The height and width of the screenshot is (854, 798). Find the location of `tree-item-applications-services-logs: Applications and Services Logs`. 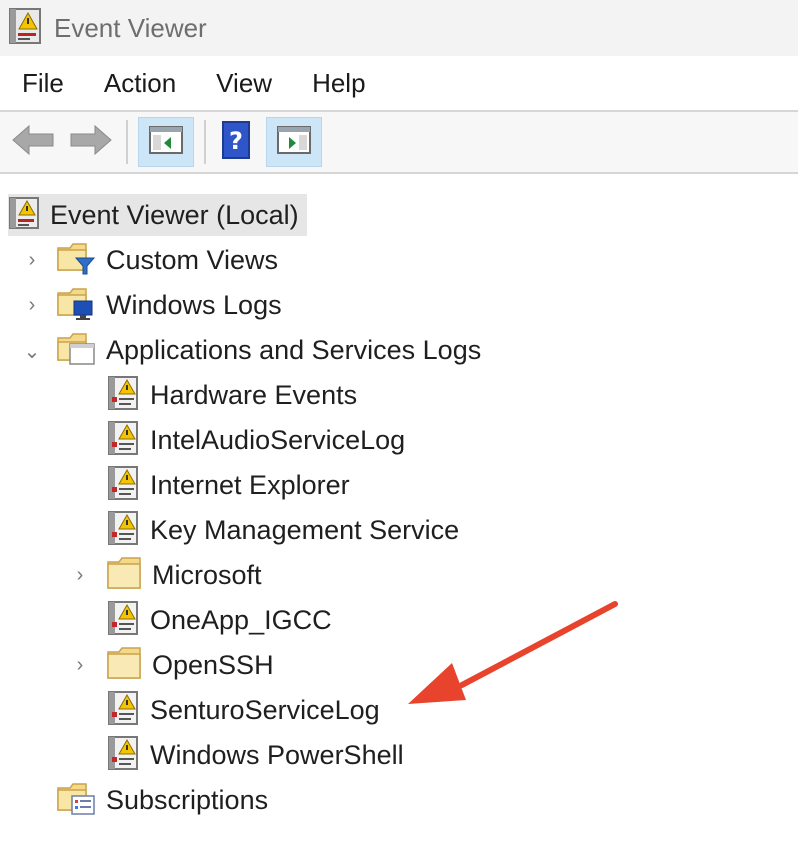

tree-item-applications-services-logs: Applications and Services Logs is located at coordinates (268, 350).